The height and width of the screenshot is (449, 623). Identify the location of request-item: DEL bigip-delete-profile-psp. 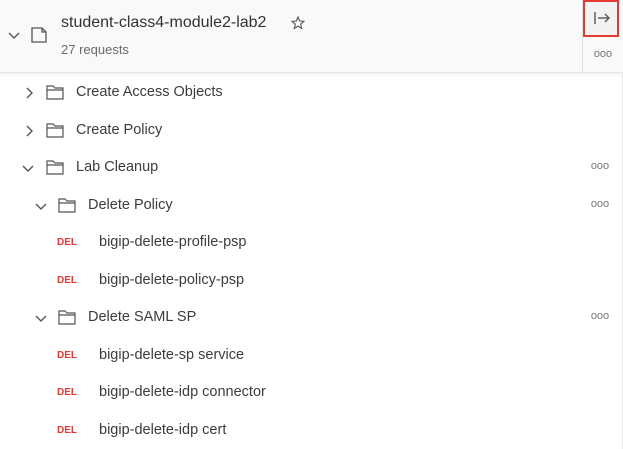
(311, 242).